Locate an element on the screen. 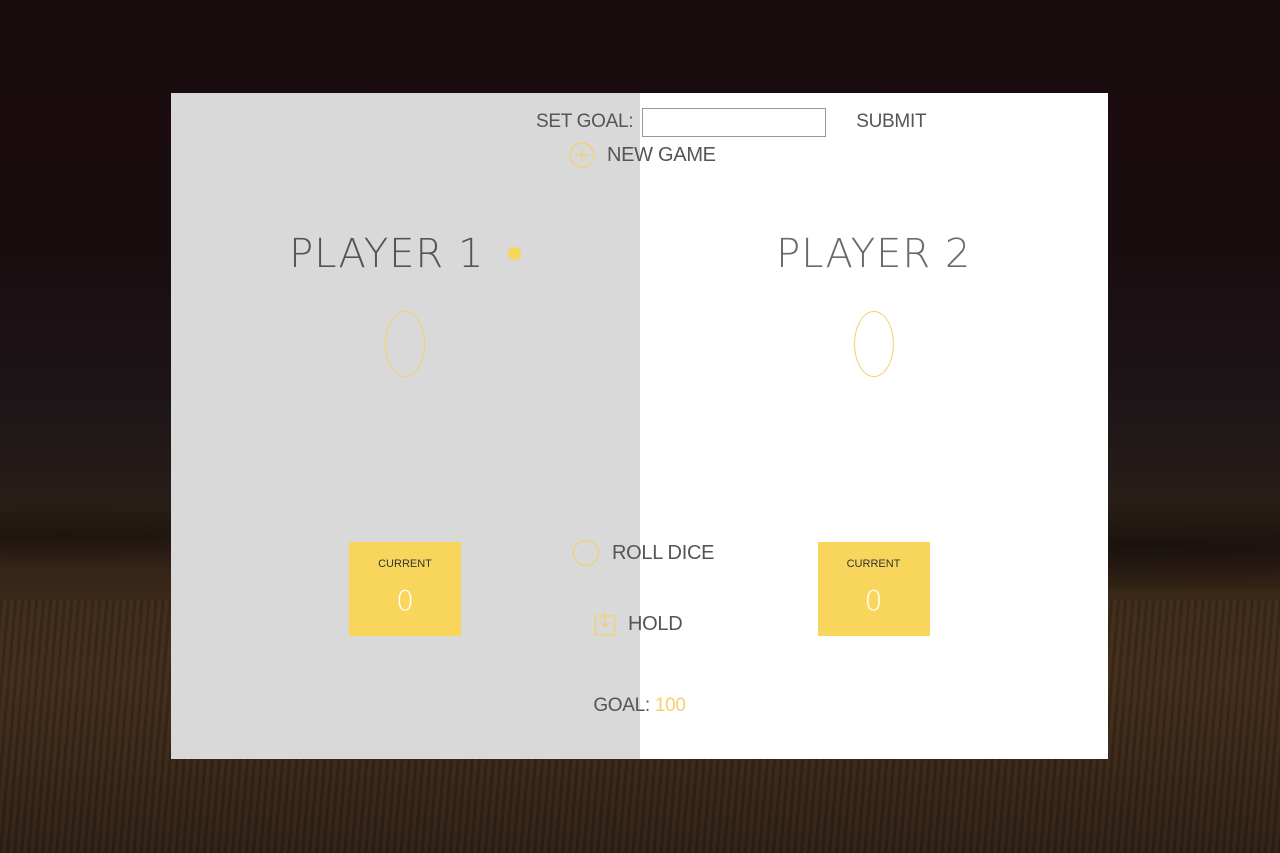 This screenshot has height=853, width=1280. roll-dice-label: ROLL DICE is located at coordinates (663, 552).